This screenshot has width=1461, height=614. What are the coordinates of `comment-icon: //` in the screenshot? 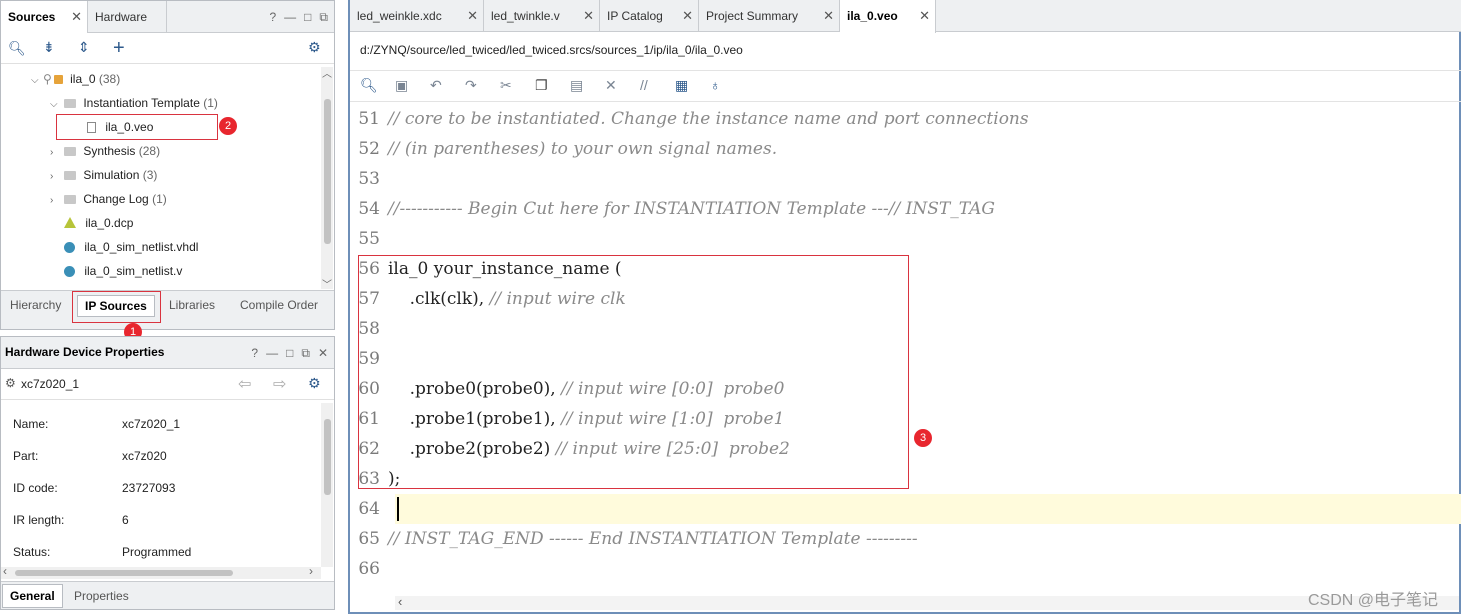 It's located at (644, 85).